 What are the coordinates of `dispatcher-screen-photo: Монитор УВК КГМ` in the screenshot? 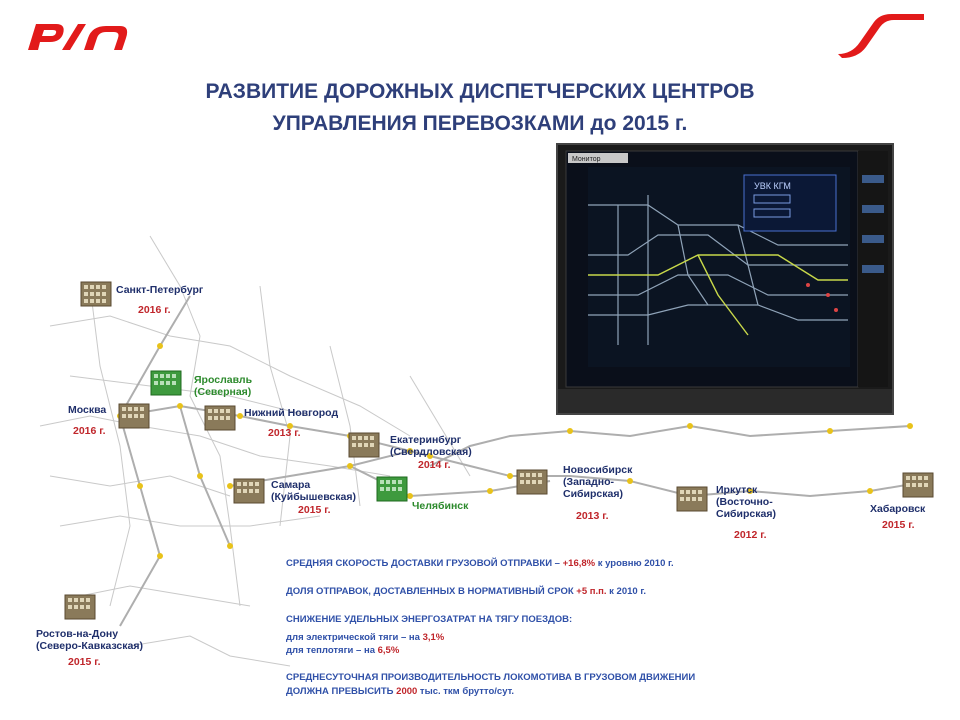 It's located at (725, 279).